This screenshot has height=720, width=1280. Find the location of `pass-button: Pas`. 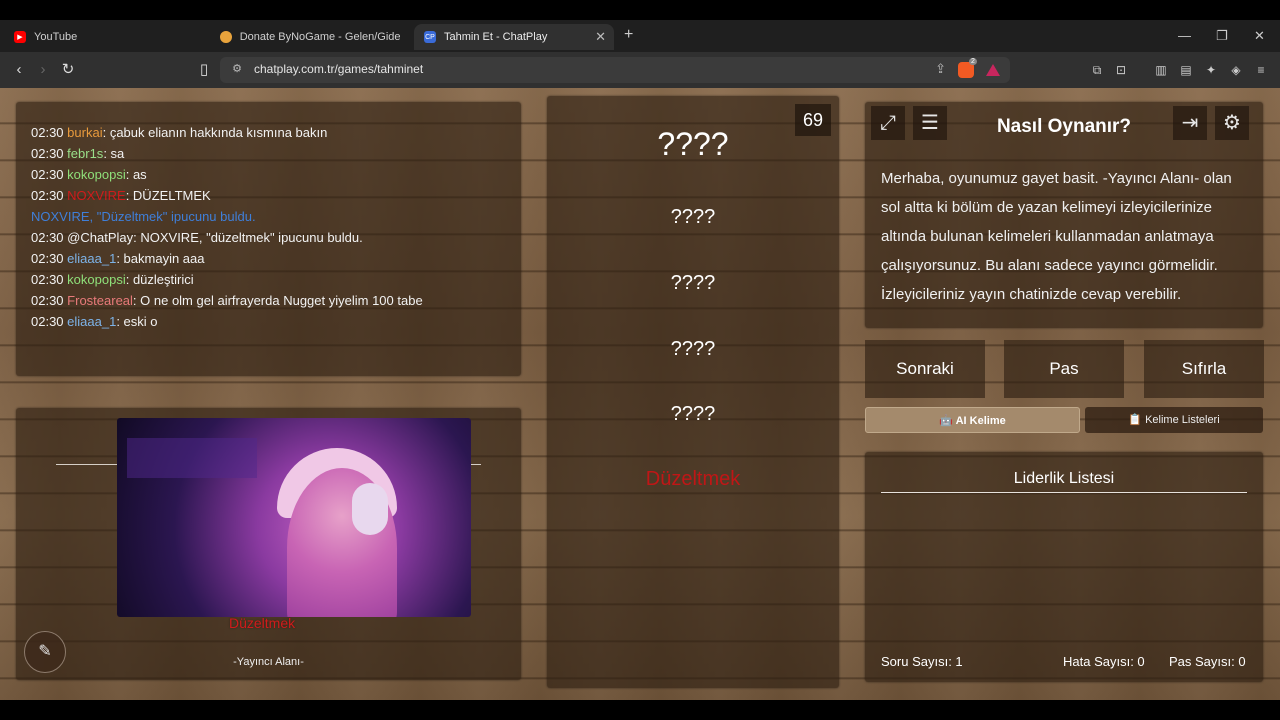

pass-button: Pas is located at coordinates (1064, 369).